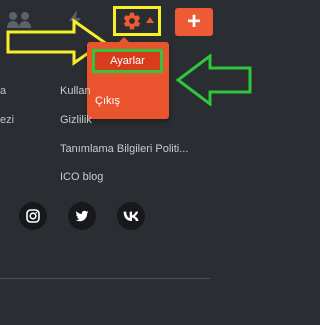 The width and height of the screenshot is (320, 325). What do you see at coordinates (105, 278) in the screenshot?
I see `footer-divider` at bounding box center [105, 278].